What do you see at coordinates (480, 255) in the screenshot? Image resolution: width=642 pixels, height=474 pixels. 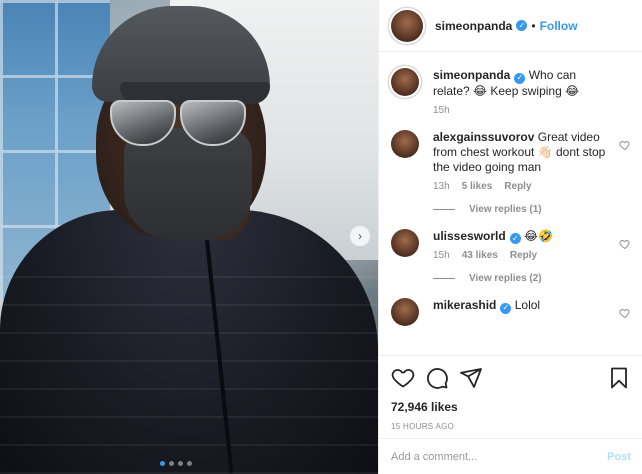 I see `comment-likes: 43 likes` at bounding box center [480, 255].